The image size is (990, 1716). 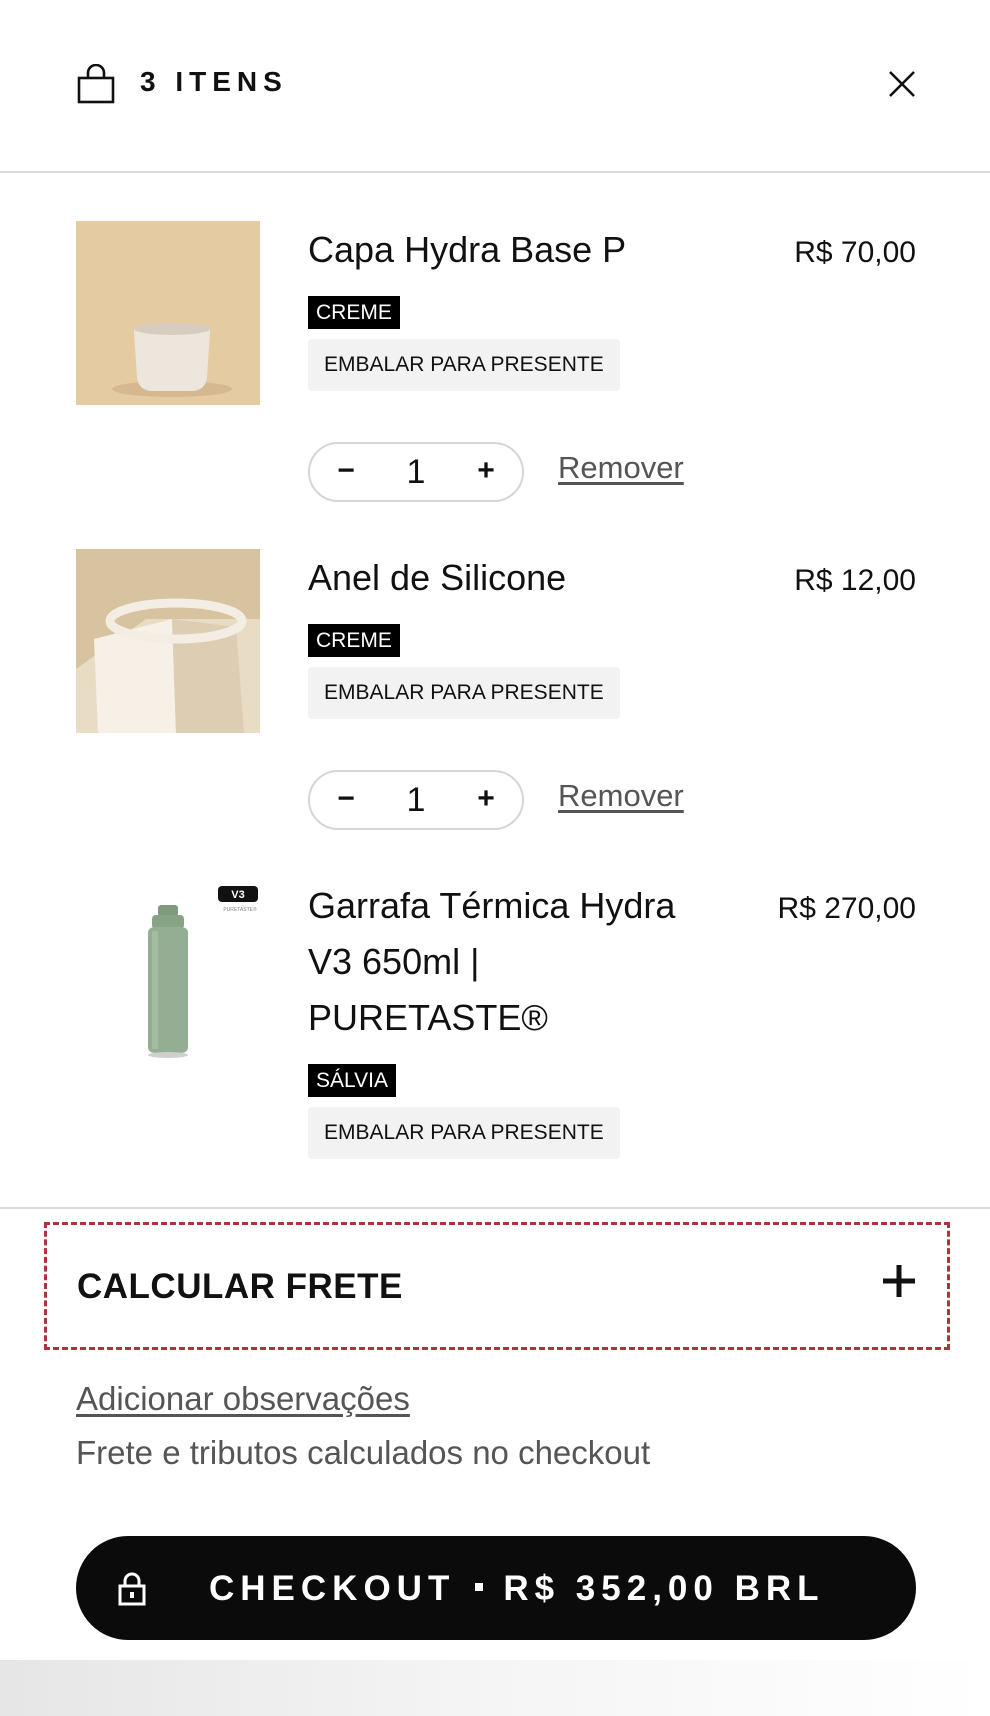 I want to click on bottom-fade, so click(x=495, y=1688).